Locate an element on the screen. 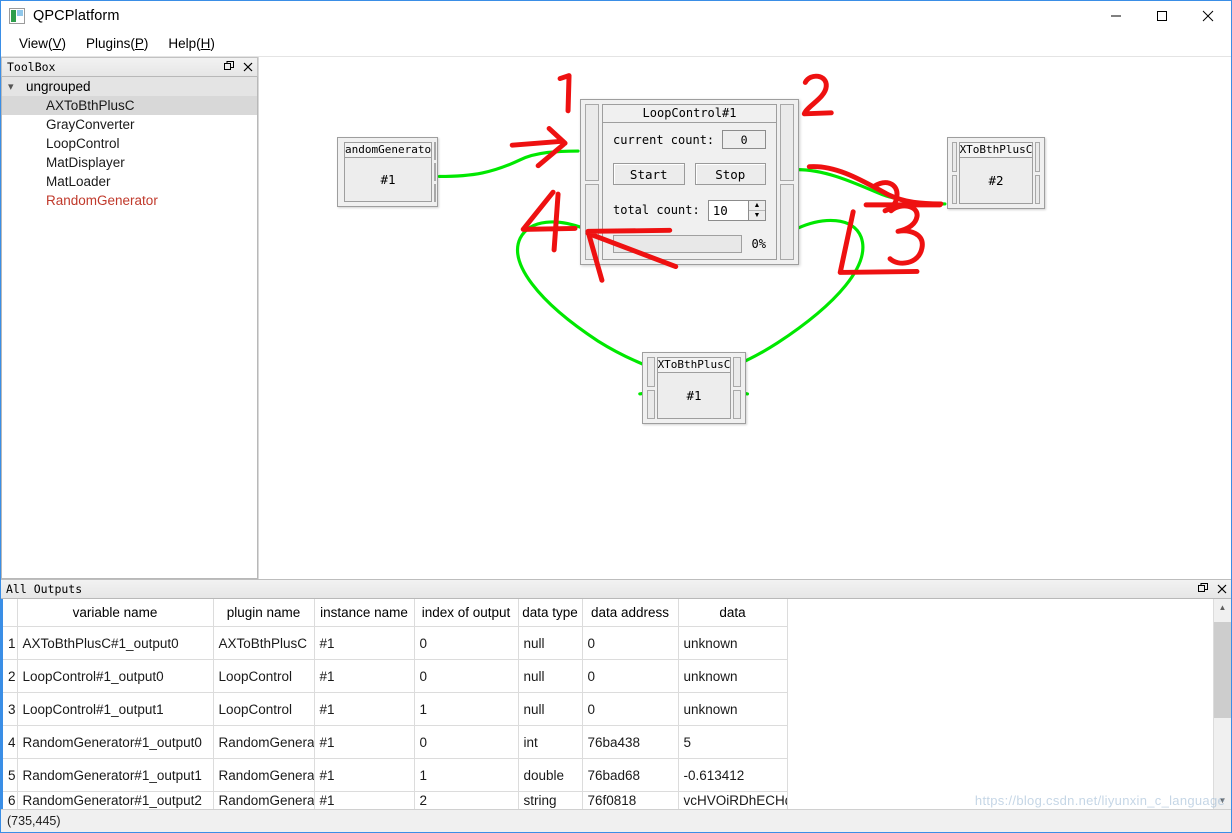 The height and width of the screenshot is (833, 1232). cell-index-of-output: 2 is located at coordinates (466, 800).